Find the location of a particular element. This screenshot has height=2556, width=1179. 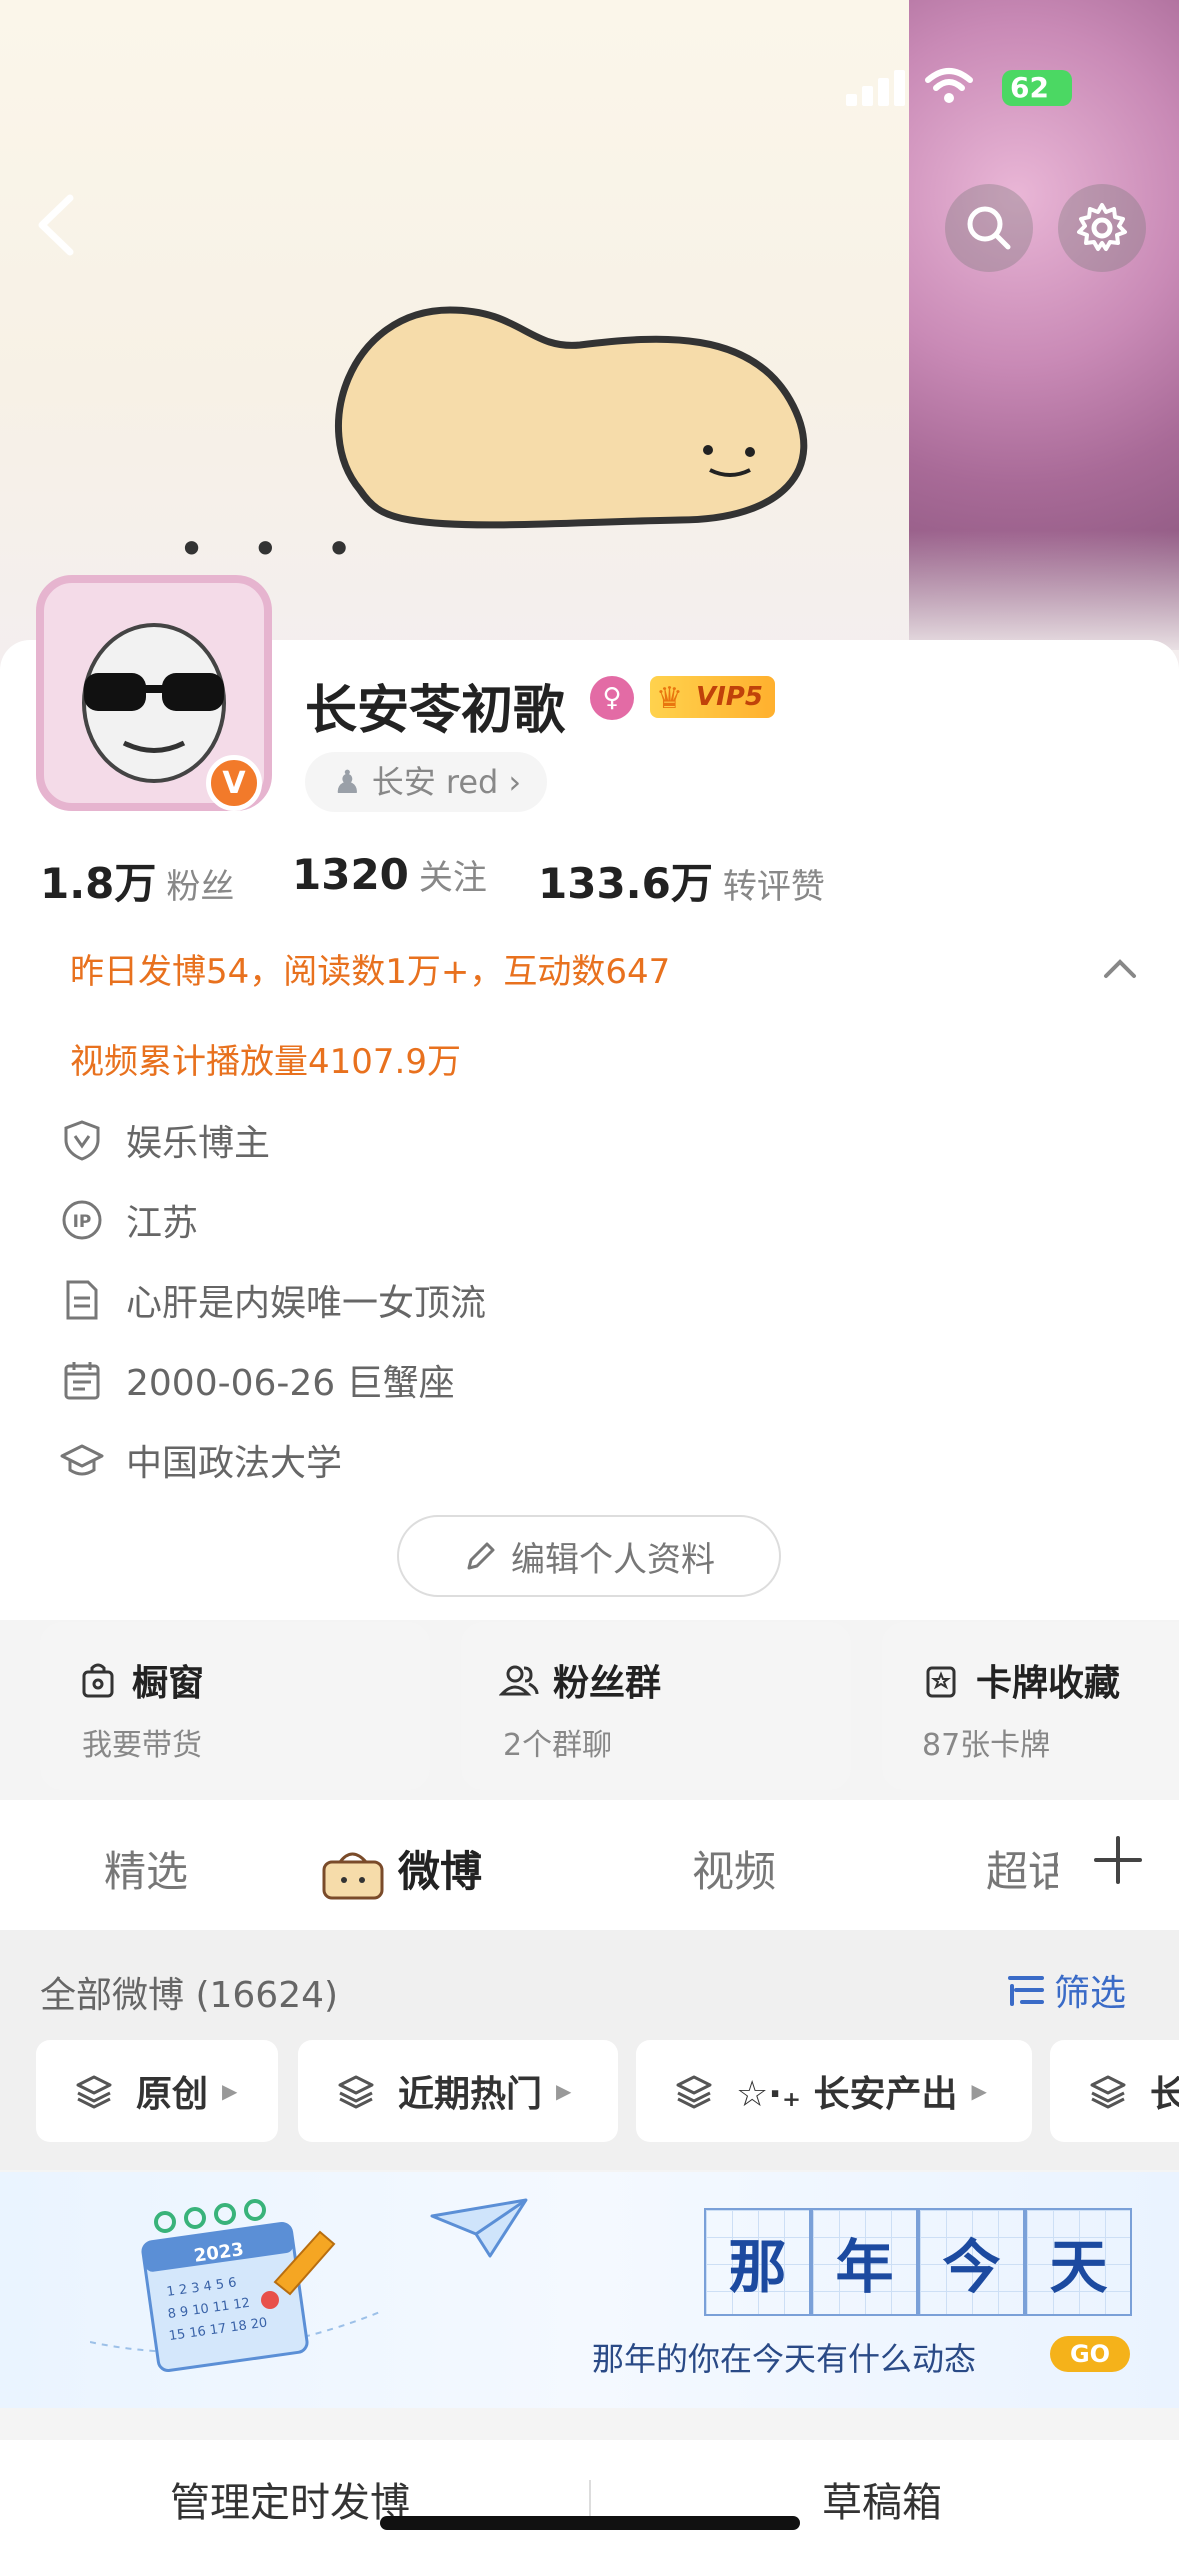

filter-label: 筛选 is located at coordinates (1090, 1993).